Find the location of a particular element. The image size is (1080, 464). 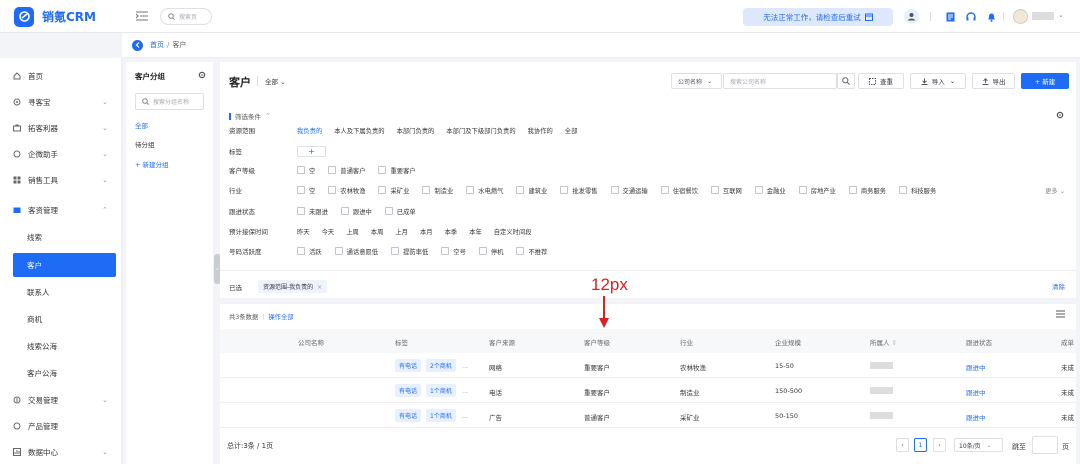

filter-option: 本月 is located at coordinates (426, 231).